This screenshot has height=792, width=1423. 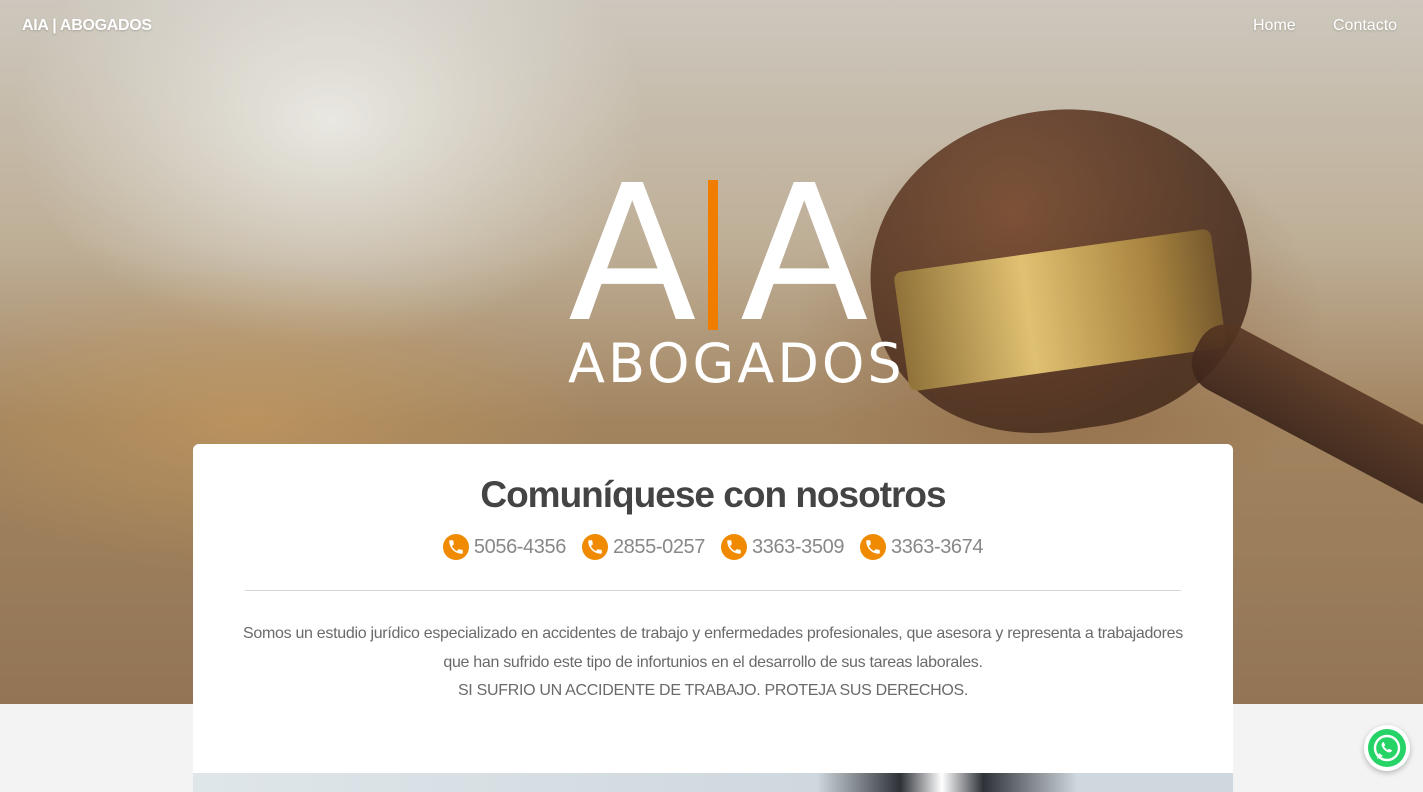 What do you see at coordinates (736, 363) in the screenshot?
I see `logo-subtitle: ABOGADOS` at bounding box center [736, 363].